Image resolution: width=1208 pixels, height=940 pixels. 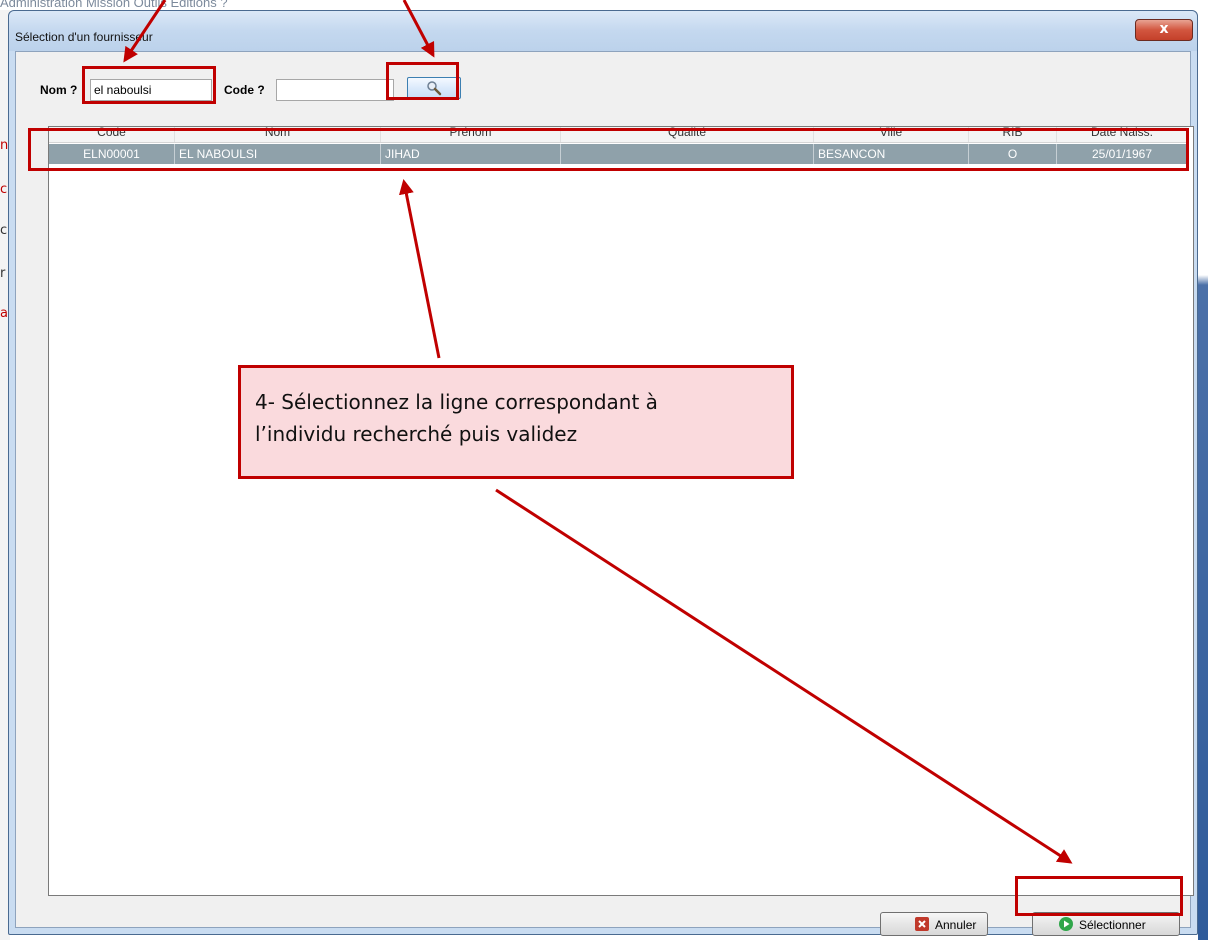 What do you see at coordinates (3, 273) in the screenshot?
I see `background-glyph: r` at bounding box center [3, 273].